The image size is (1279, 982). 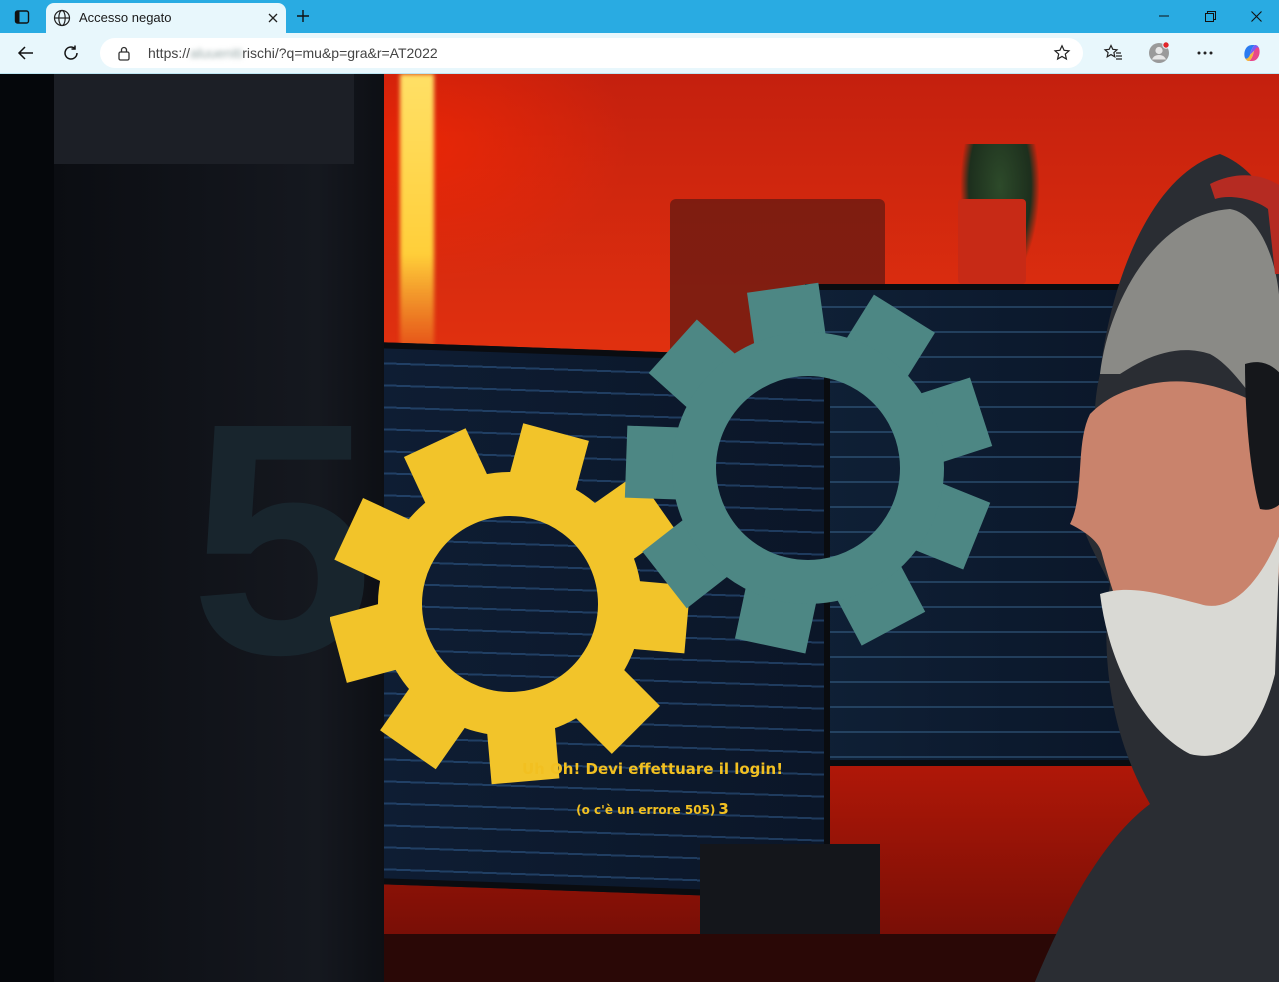 What do you see at coordinates (27, 528) in the screenshot?
I see `left-dark-strip` at bounding box center [27, 528].